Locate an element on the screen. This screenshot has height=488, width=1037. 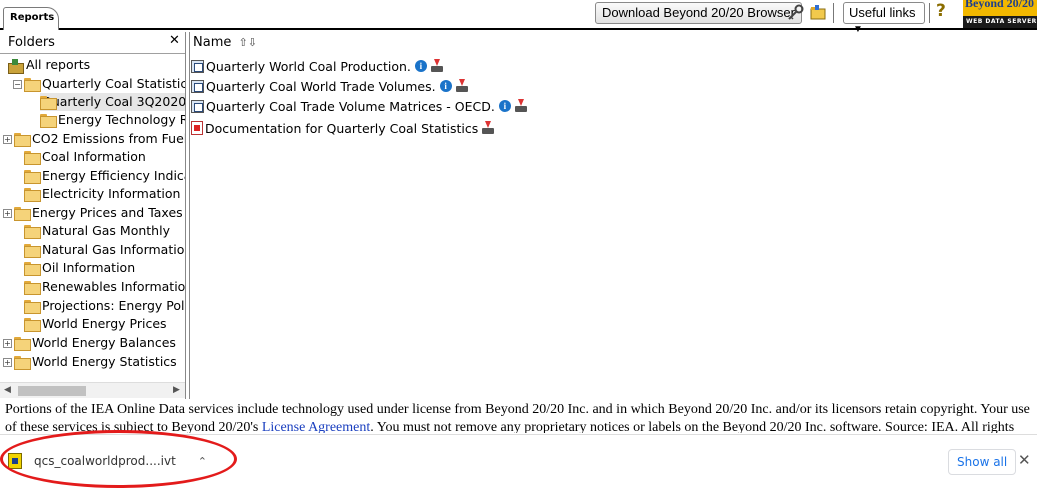
tree-item-world-energy-balances: + World Energy Balances is located at coordinates (89, 343).